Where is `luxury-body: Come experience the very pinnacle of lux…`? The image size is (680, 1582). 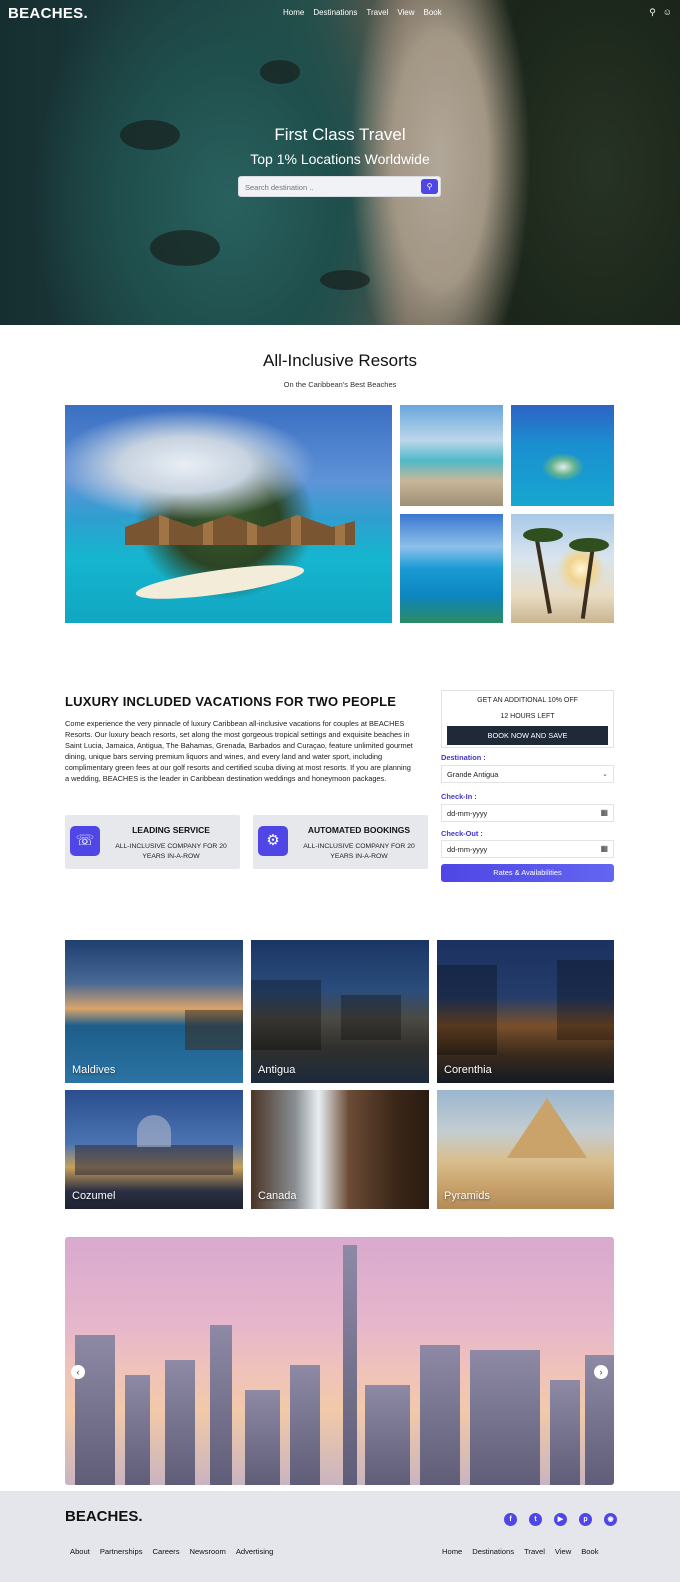
luxury-body: Come experience the very pinnacle of lux… is located at coordinates (239, 751).